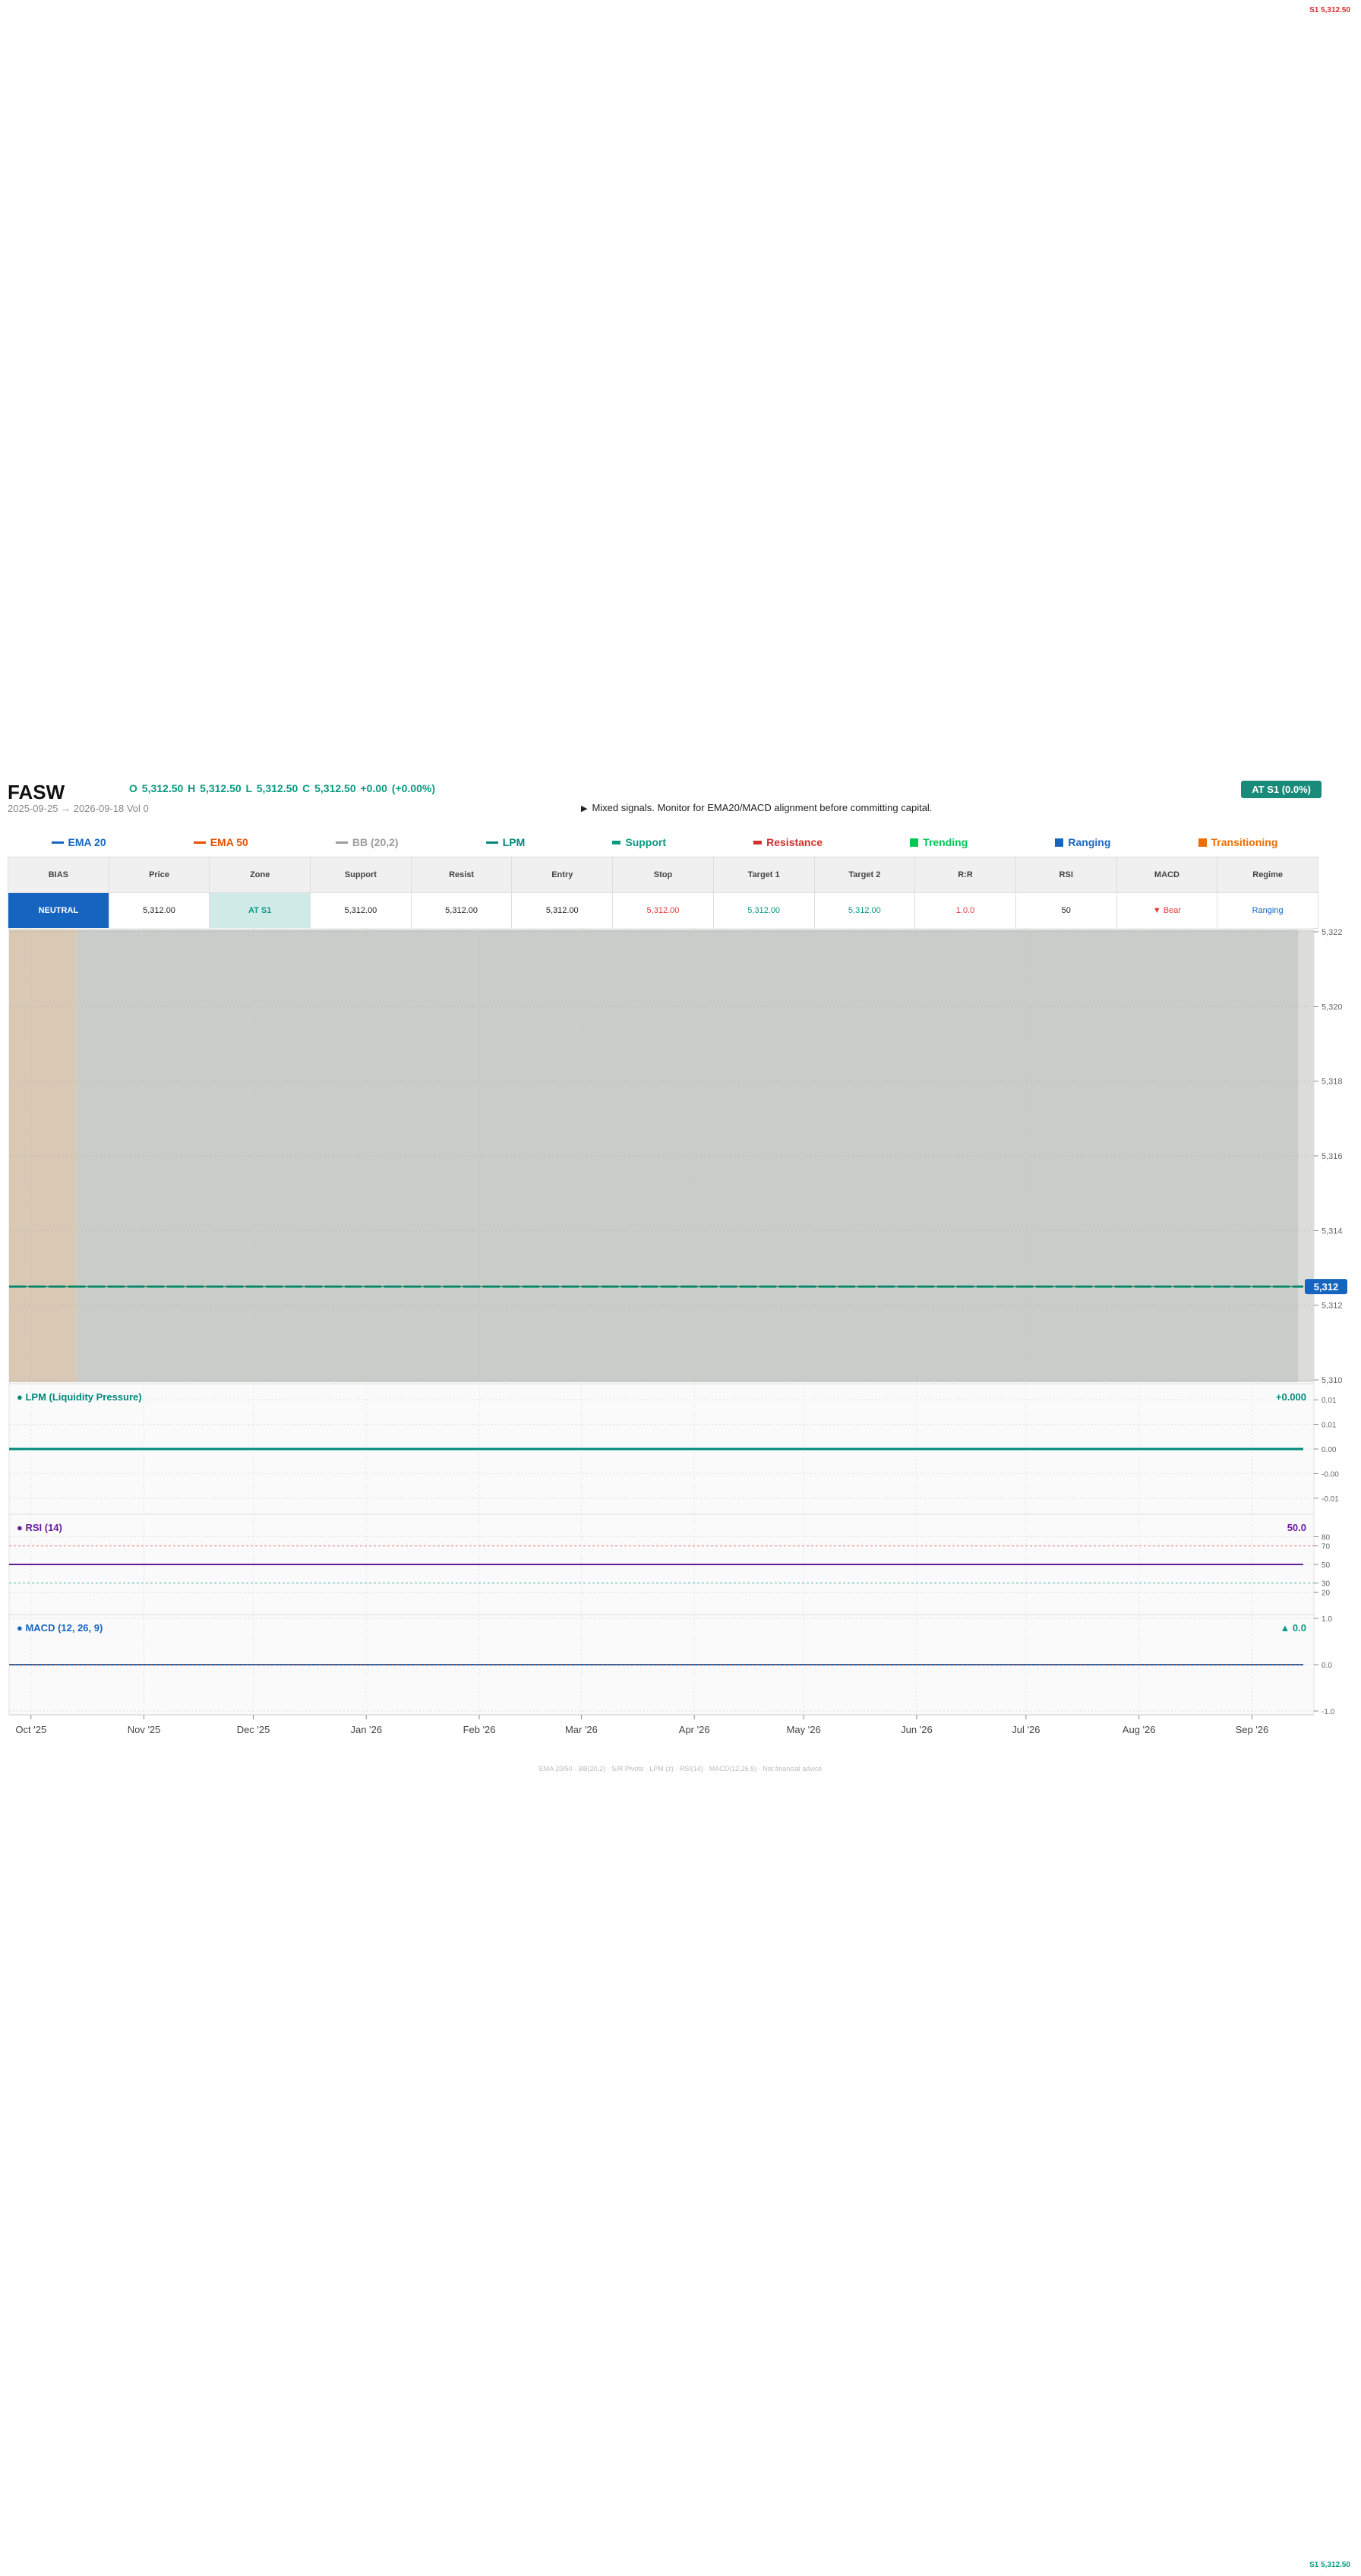 This screenshot has height=2576, width=1361. What do you see at coordinates (1252, 1730) in the screenshot?
I see `x-tick-label: Sep '26` at bounding box center [1252, 1730].